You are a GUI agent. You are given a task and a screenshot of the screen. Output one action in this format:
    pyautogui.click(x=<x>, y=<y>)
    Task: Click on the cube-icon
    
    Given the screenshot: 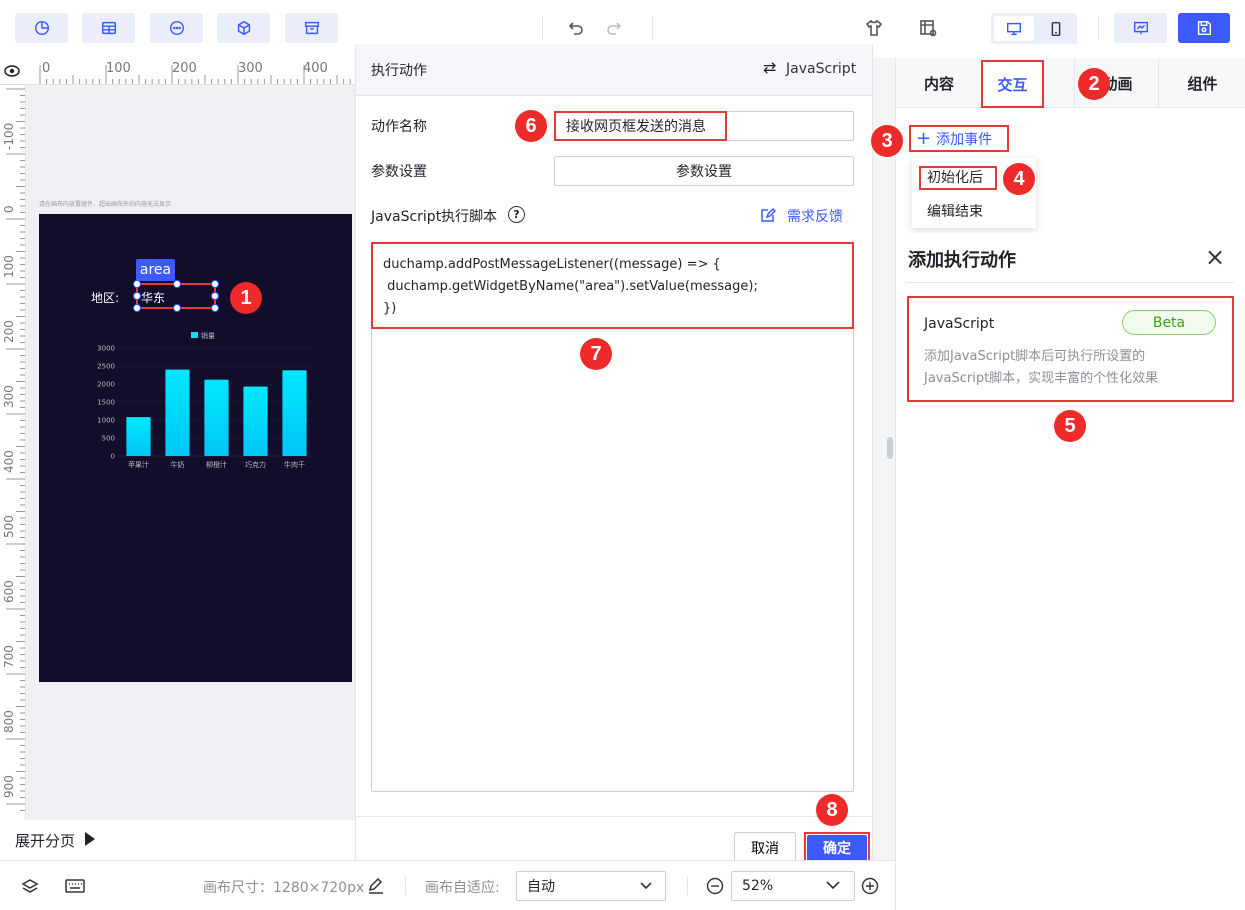 What is the action you would take?
    pyautogui.click(x=243, y=28)
    